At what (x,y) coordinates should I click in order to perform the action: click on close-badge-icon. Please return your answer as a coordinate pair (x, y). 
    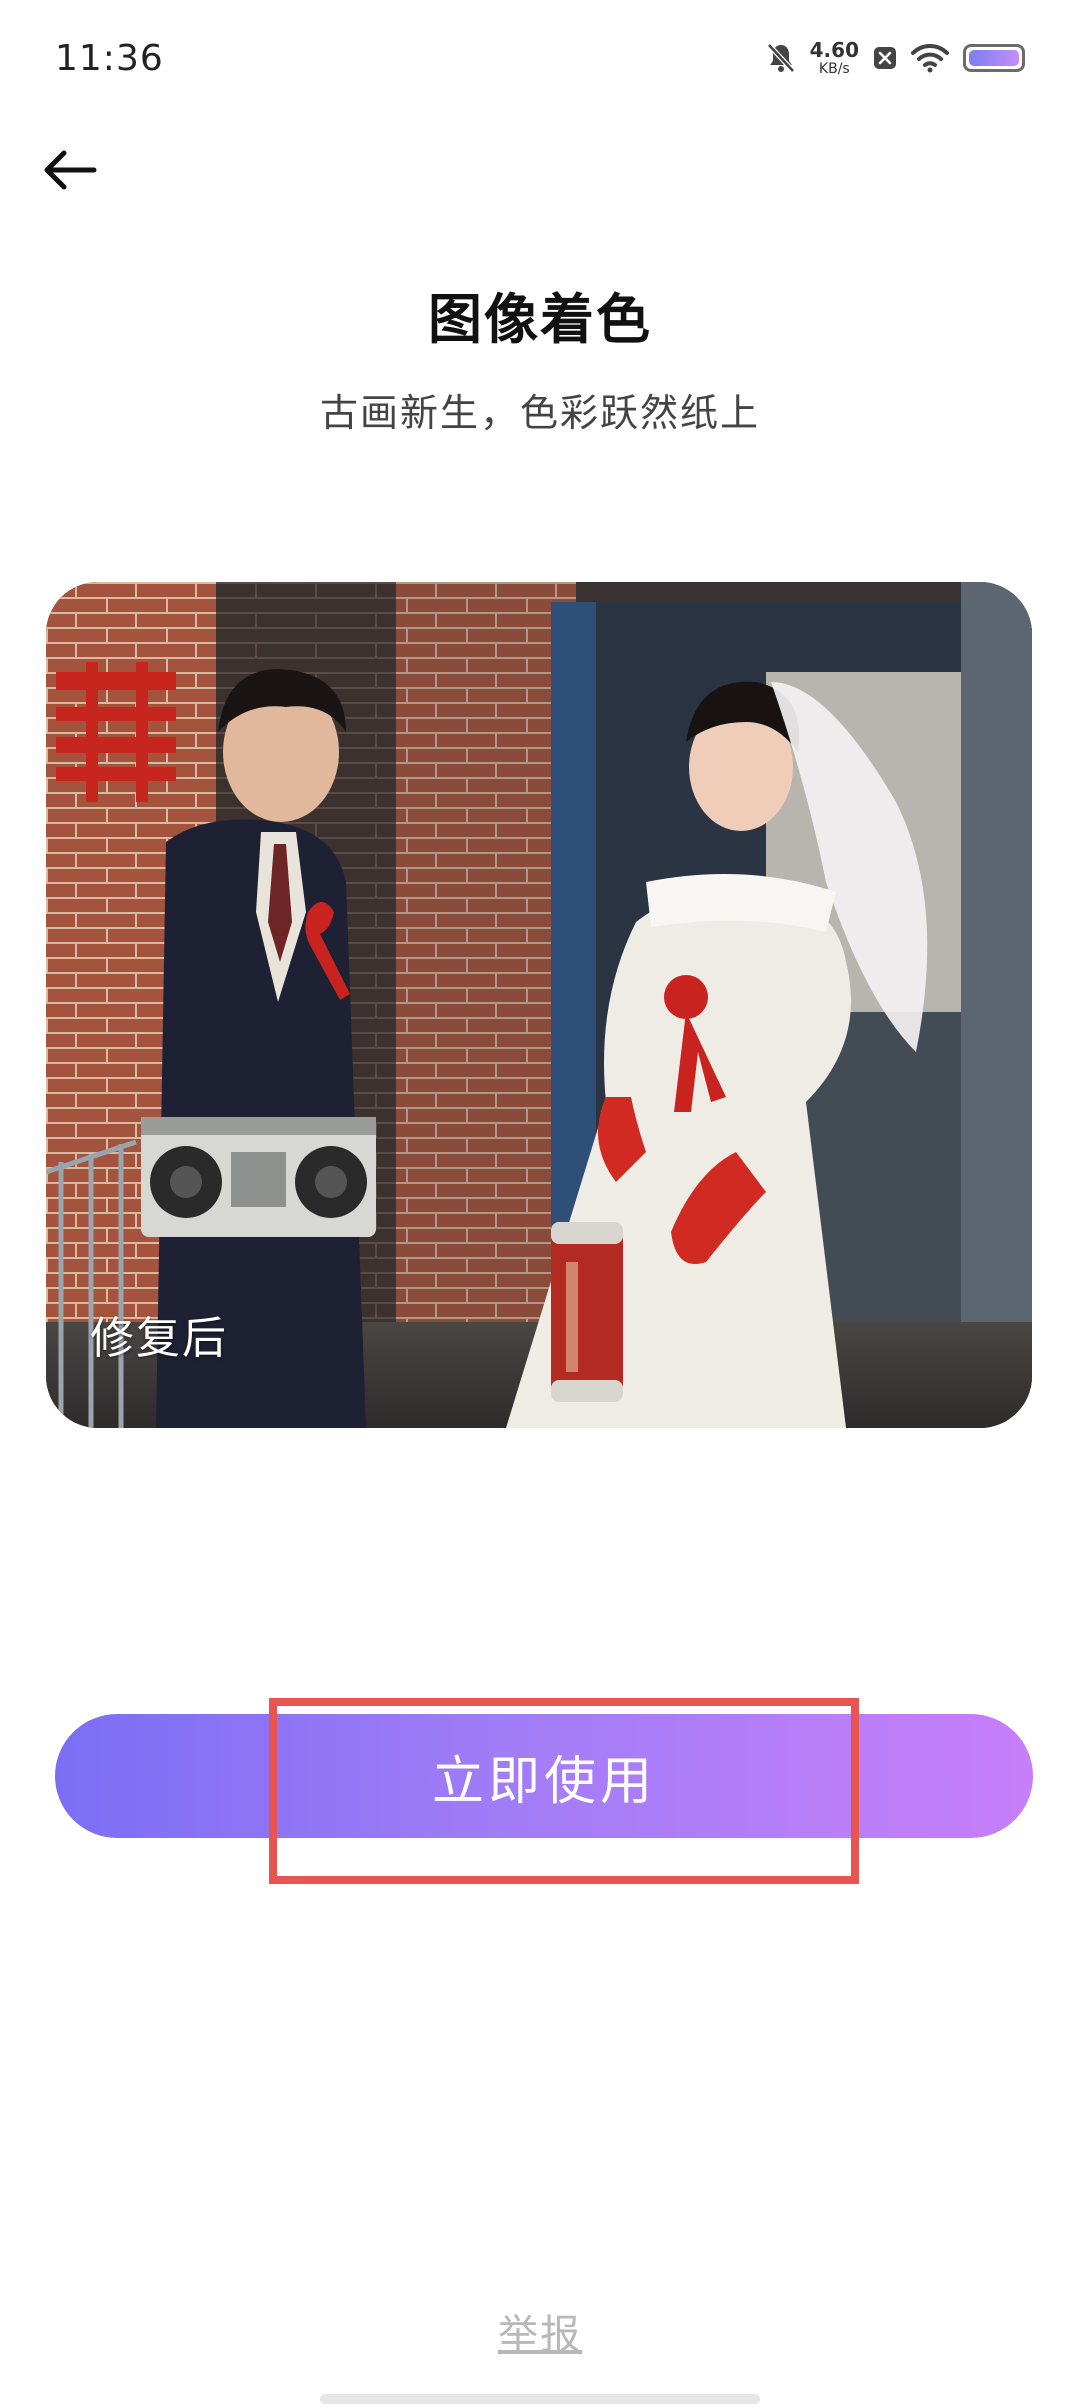
    Looking at the image, I should click on (885, 58).